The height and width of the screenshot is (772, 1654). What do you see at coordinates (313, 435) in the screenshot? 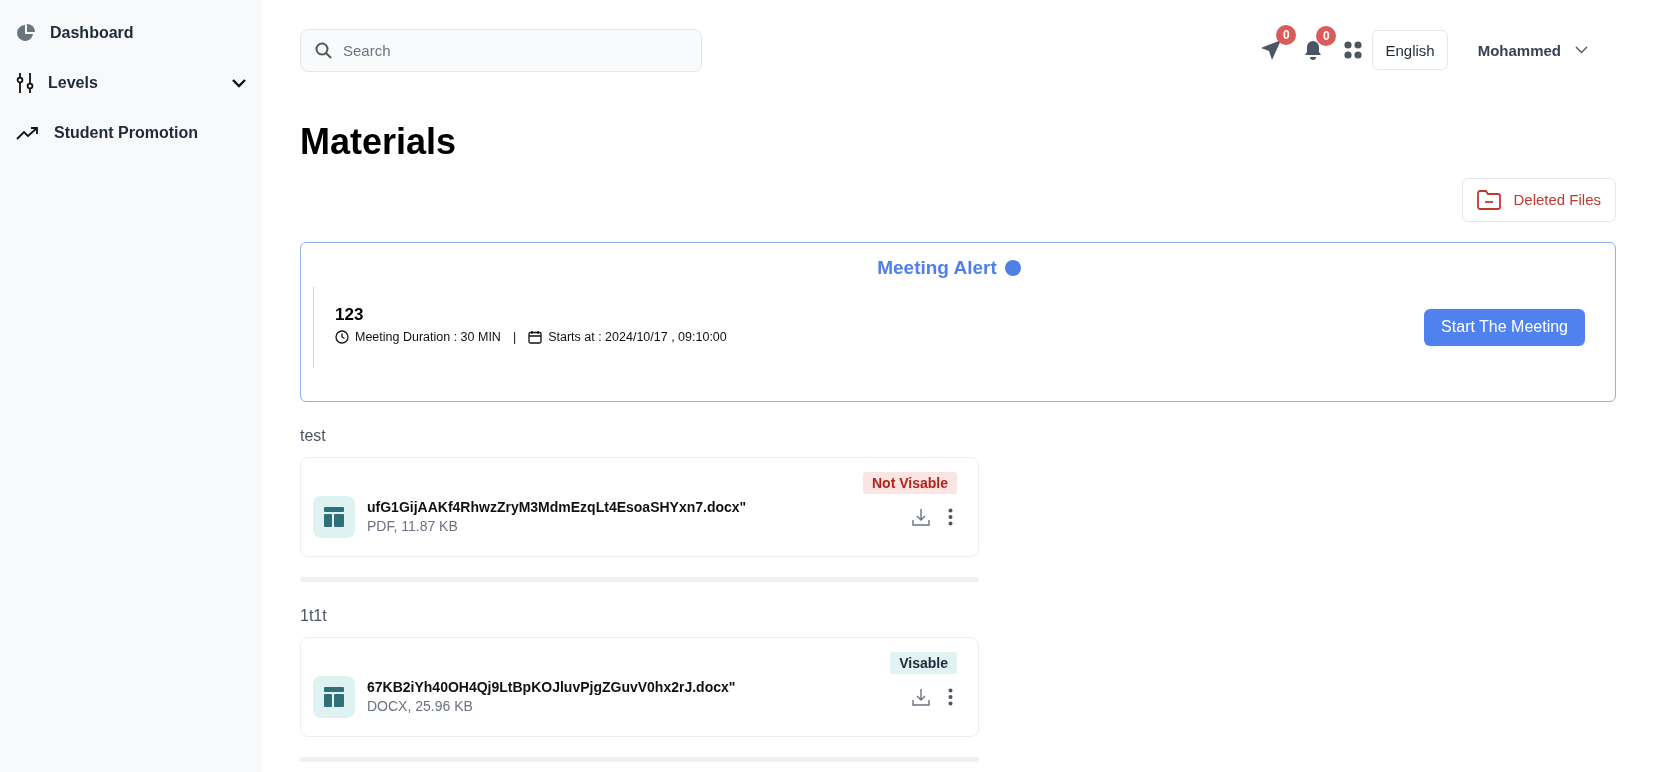
I see `section-title: test` at bounding box center [313, 435].